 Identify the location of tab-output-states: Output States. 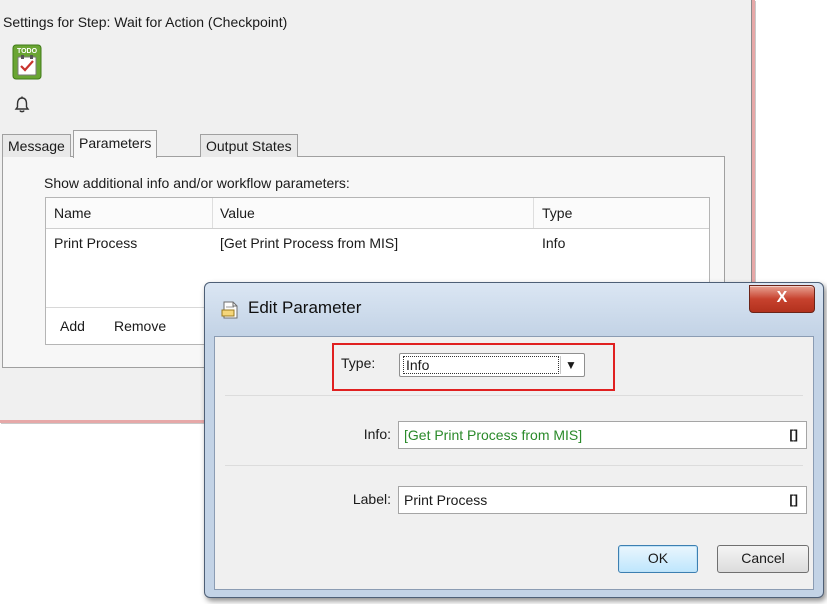
(249, 145).